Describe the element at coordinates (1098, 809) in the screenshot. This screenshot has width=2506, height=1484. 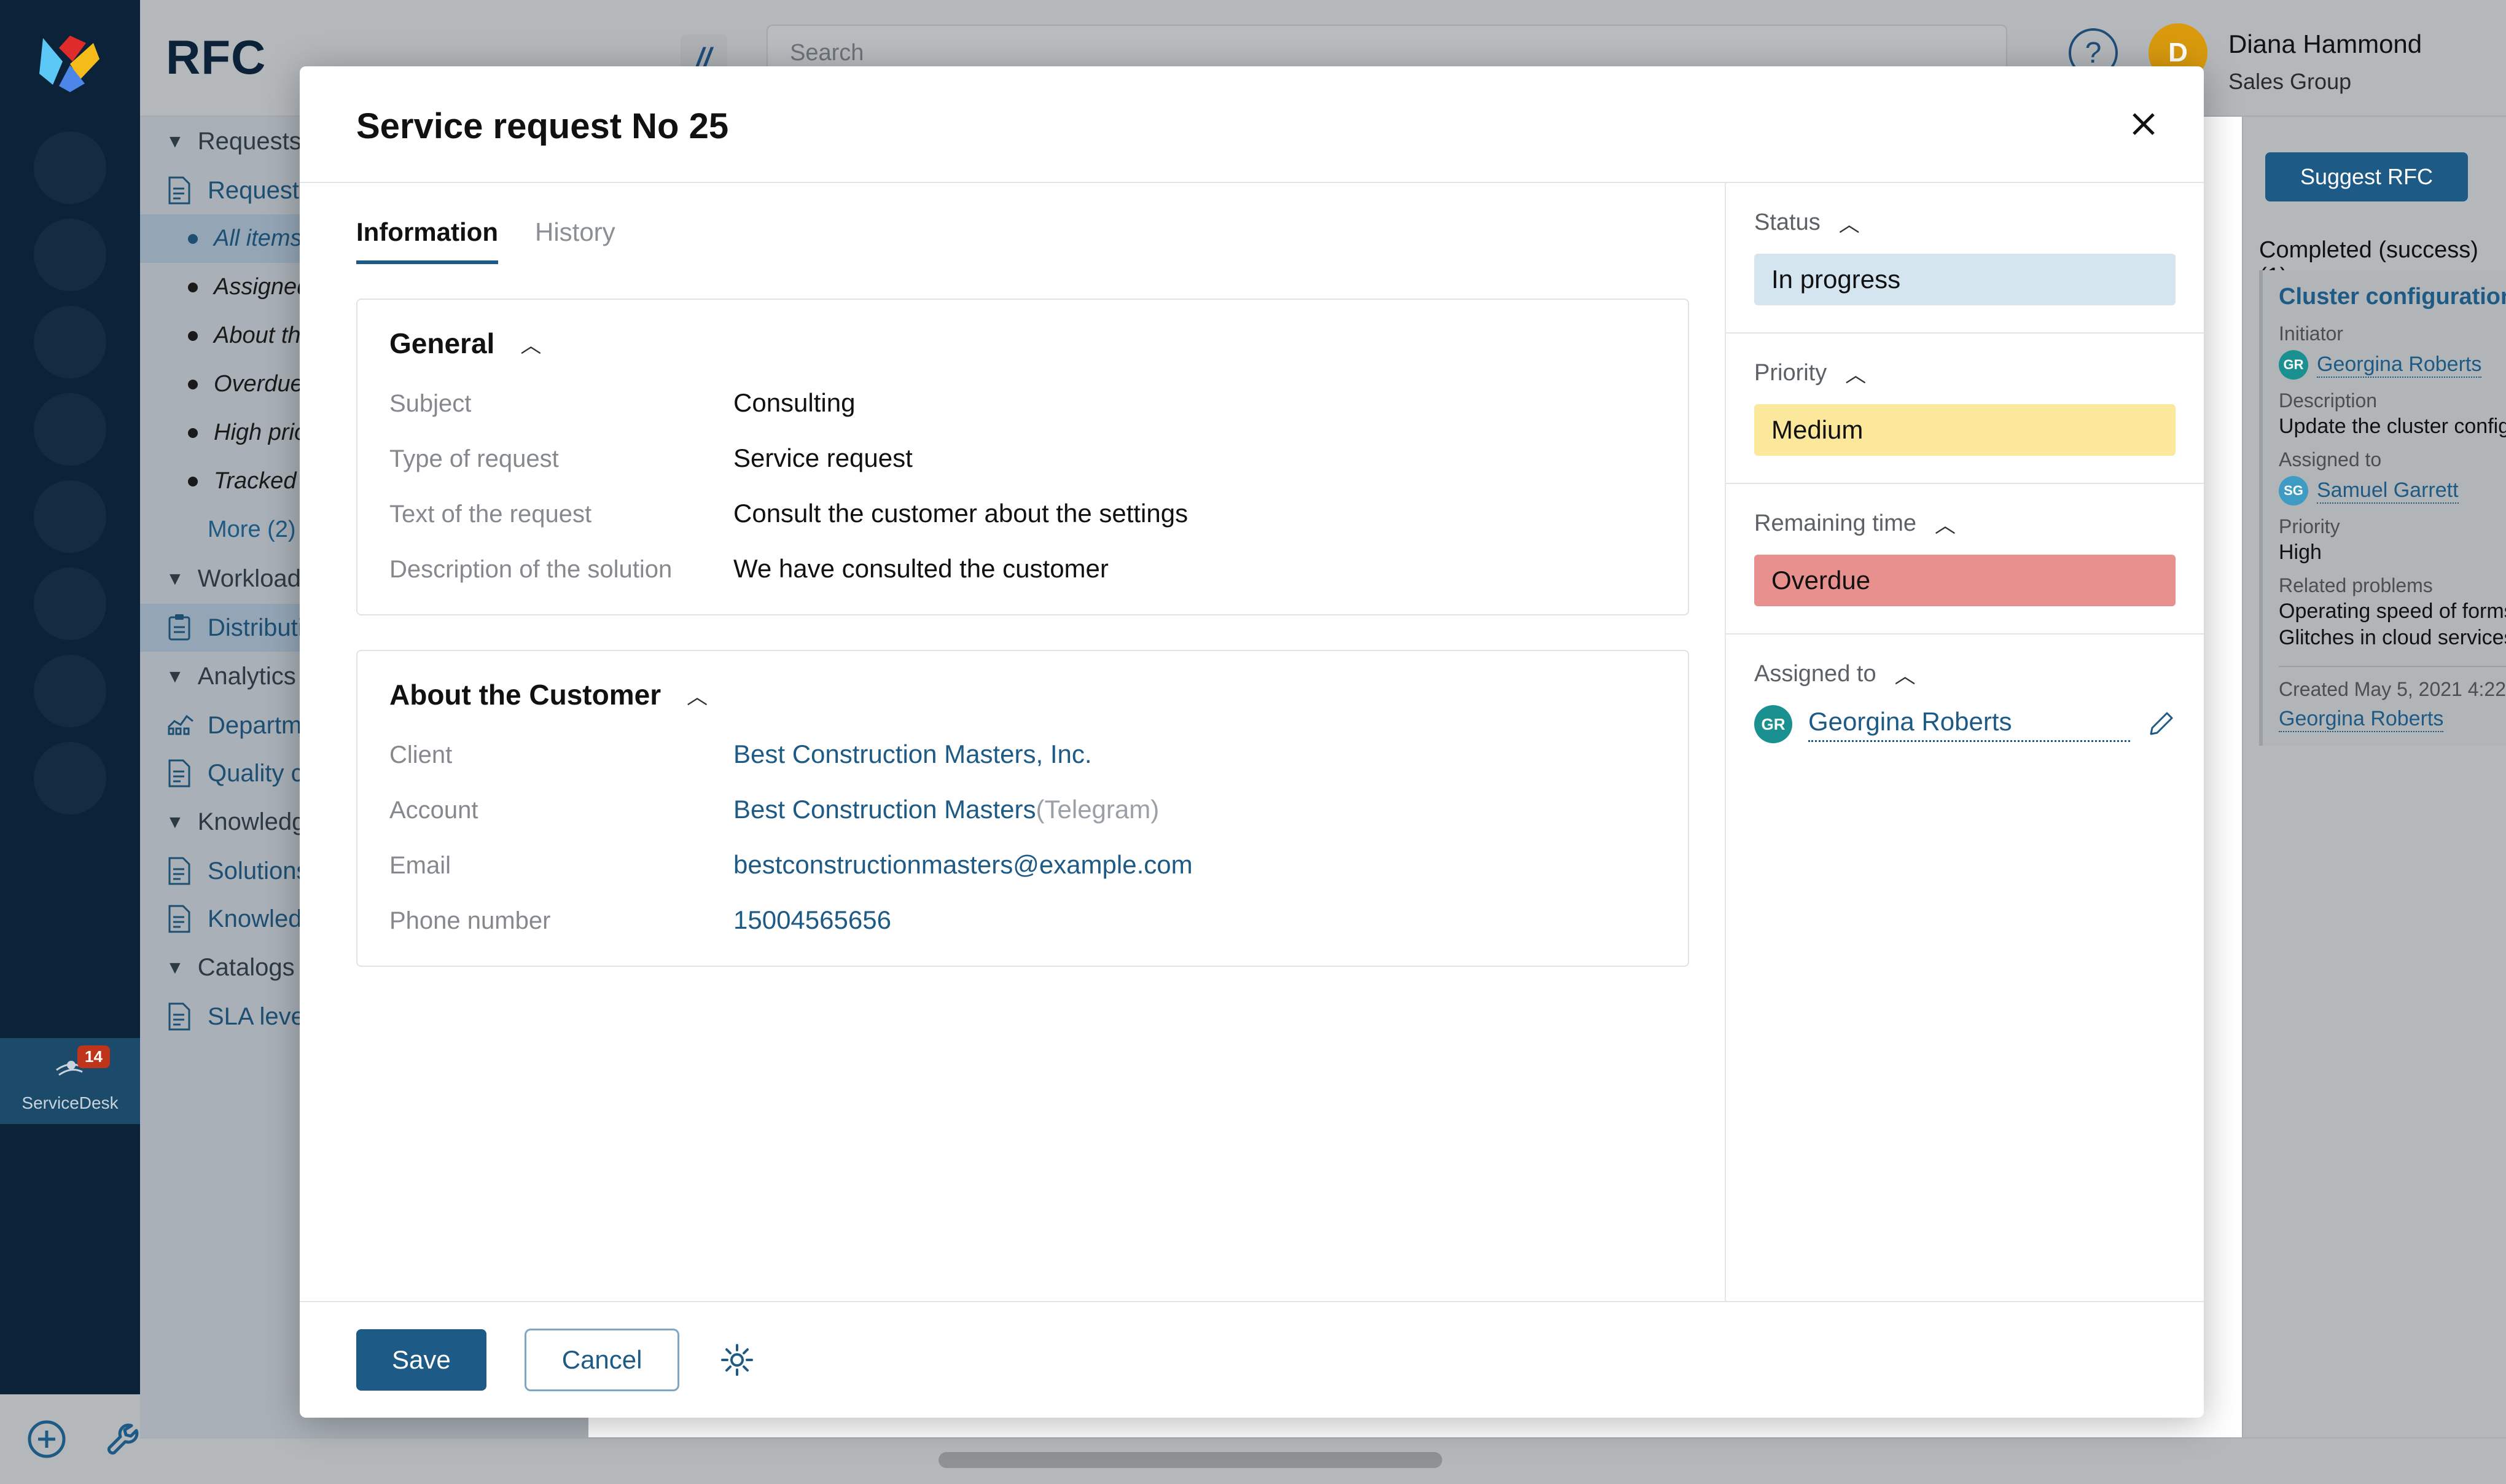
I see `field-value-suffix: (Telegram)` at that location.